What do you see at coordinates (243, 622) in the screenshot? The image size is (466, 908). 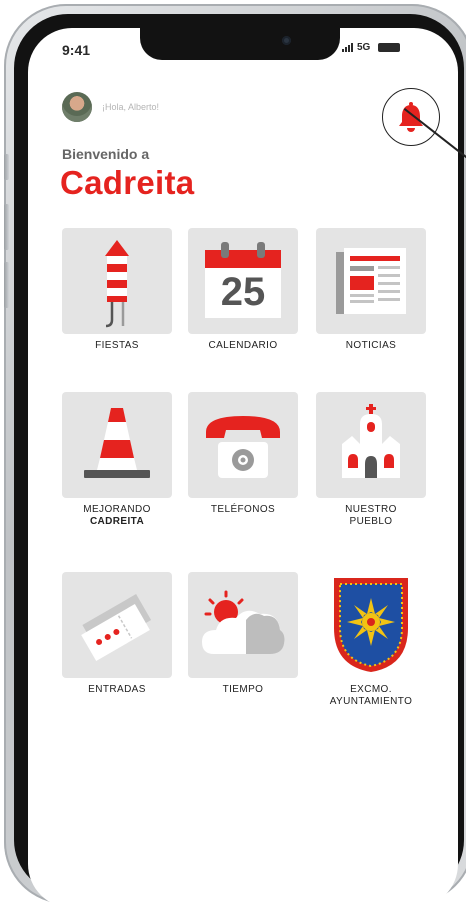 I see `weather-icon` at bounding box center [243, 622].